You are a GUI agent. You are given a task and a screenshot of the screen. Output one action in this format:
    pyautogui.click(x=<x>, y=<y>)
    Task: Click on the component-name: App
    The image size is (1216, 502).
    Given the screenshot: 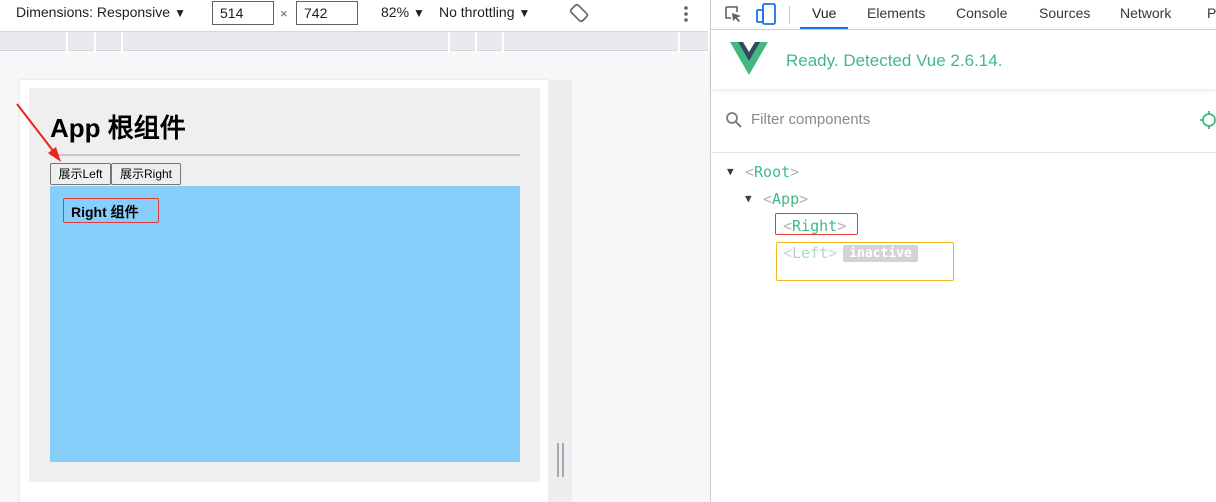 What is the action you would take?
    pyautogui.click(x=786, y=199)
    